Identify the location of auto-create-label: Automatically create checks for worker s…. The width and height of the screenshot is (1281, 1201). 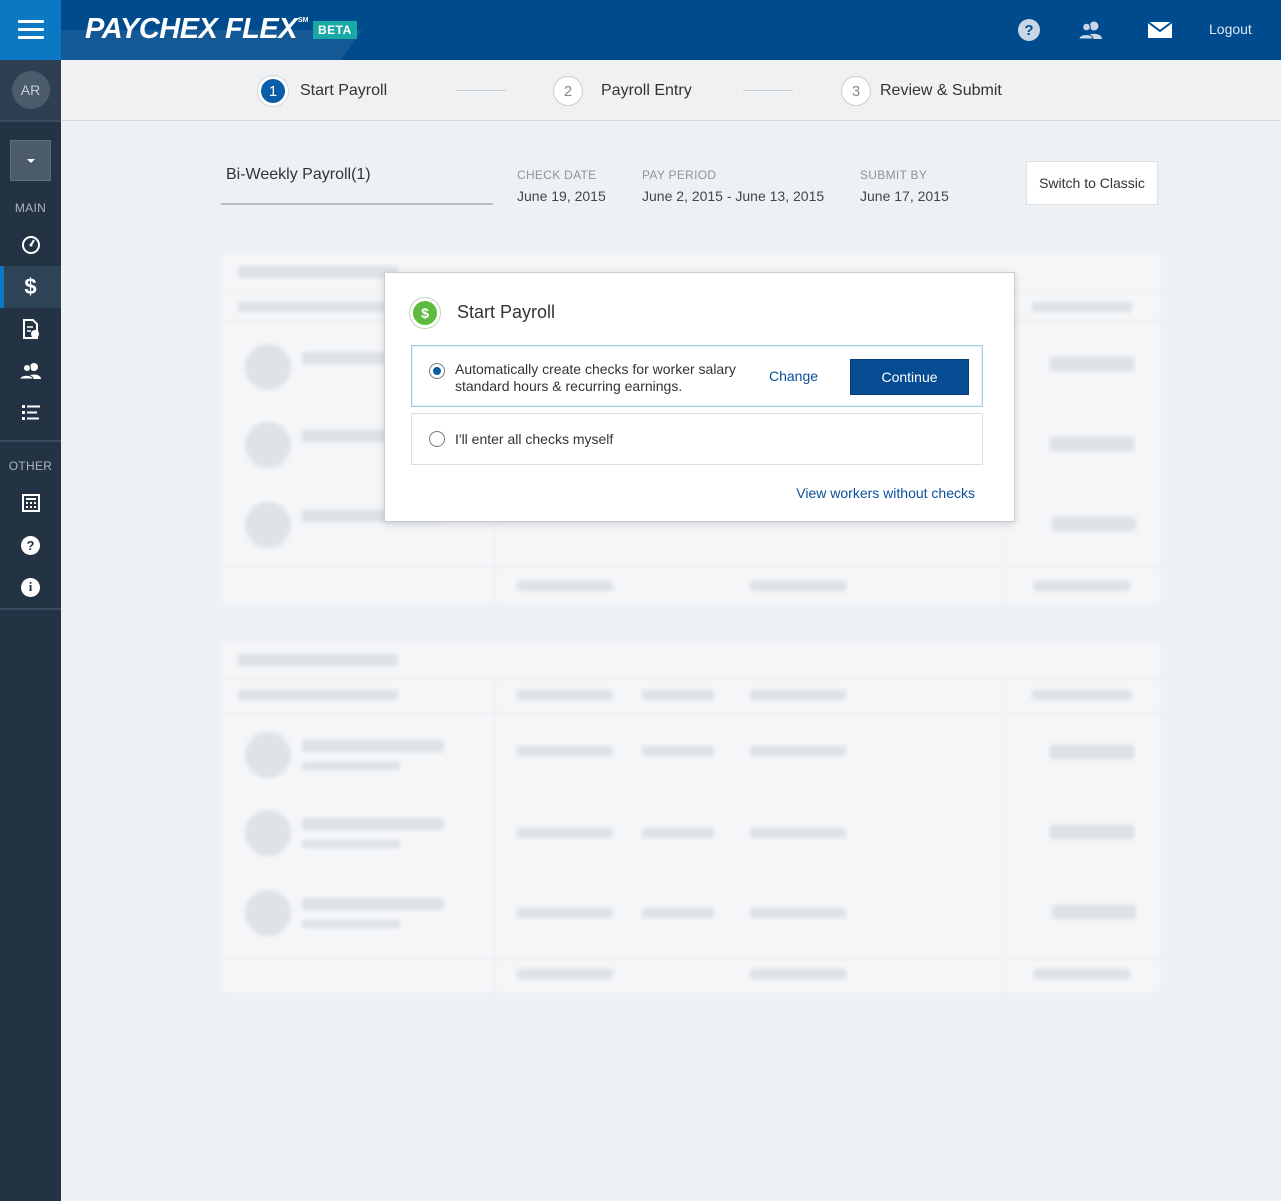
(595, 378).